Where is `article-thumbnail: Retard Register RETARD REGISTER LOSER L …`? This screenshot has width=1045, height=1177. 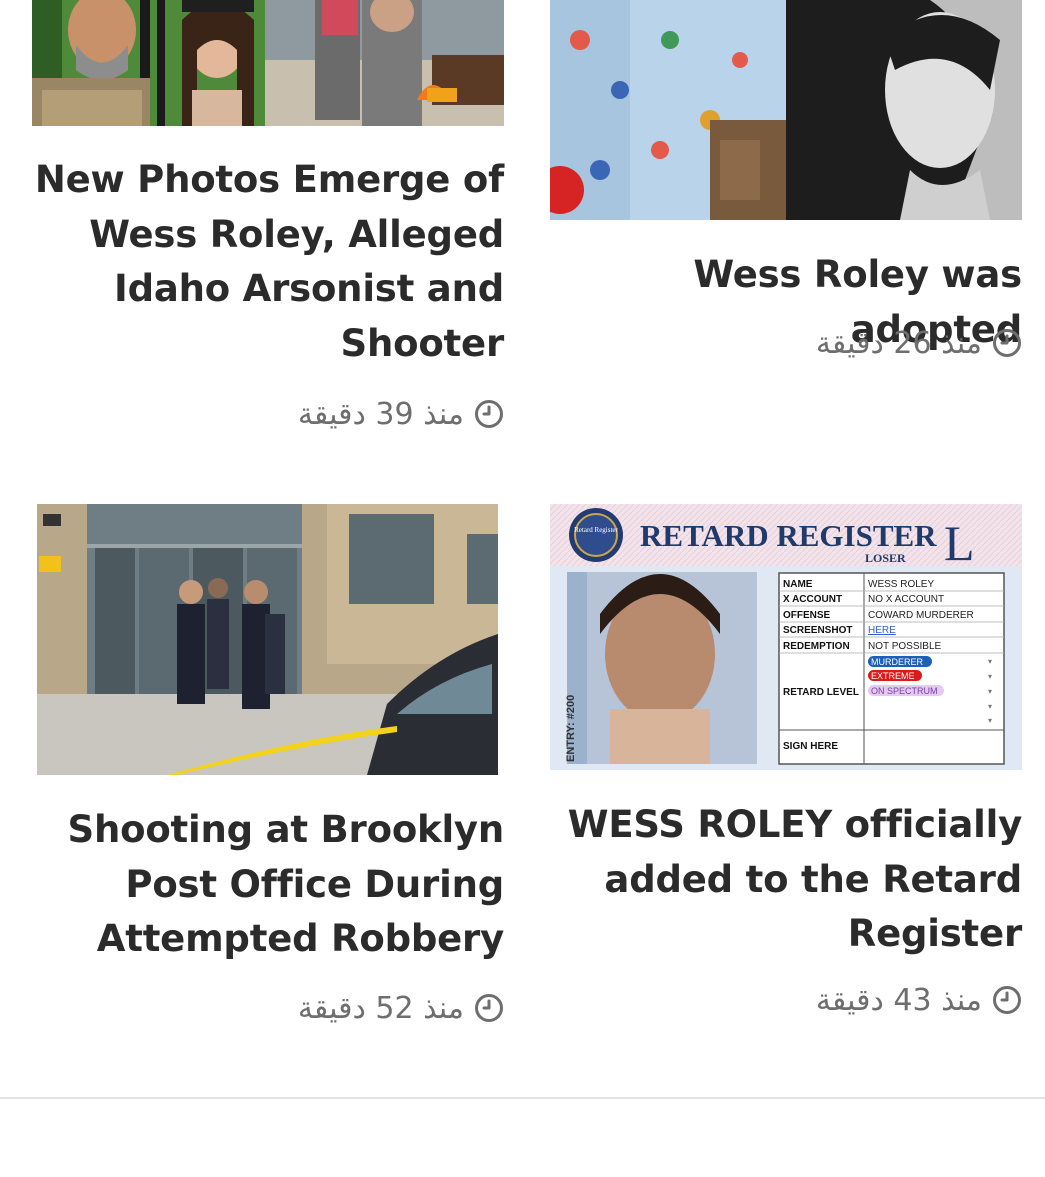
article-thumbnail: Retard Register RETARD REGISTER LOSER L … is located at coordinates (786, 637).